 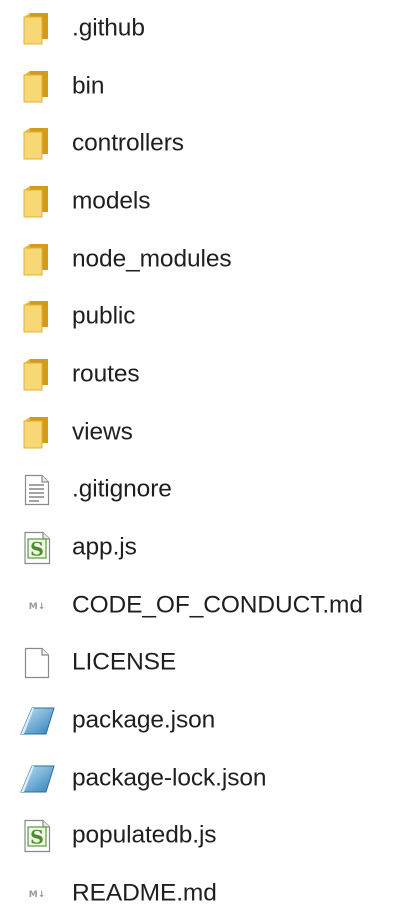 What do you see at coordinates (208, 548) in the screenshot?
I see `list-item: S app.js` at bounding box center [208, 548].